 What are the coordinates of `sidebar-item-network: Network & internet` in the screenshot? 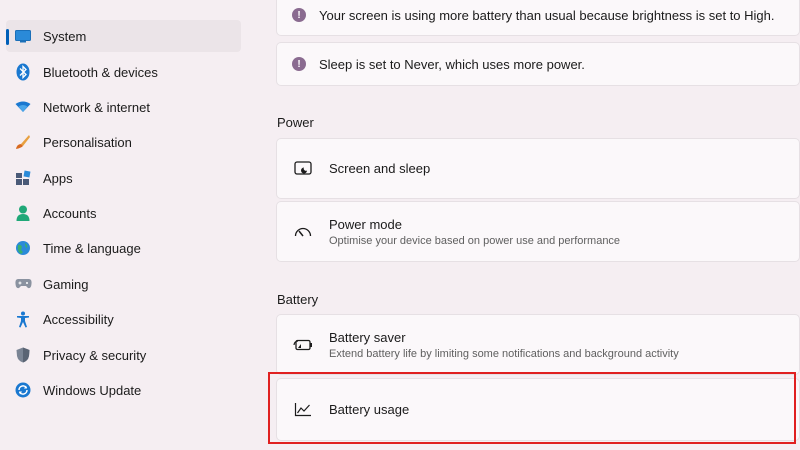 It's located at (123, 107).